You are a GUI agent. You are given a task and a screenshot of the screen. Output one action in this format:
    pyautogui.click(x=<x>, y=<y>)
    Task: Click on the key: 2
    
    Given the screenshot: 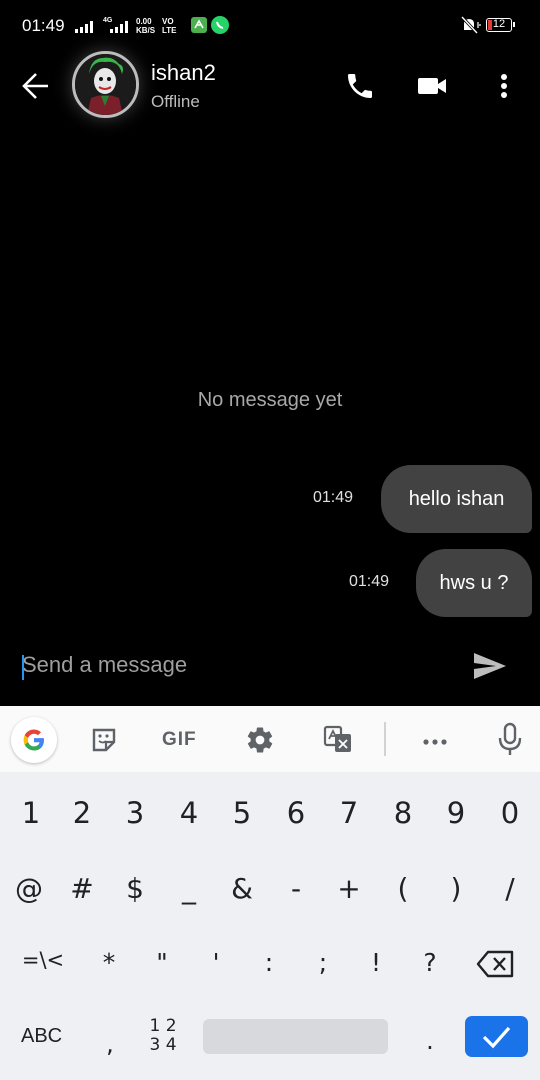 What is the action you would take?
    pyautogui.click(x=82, y=813)
    